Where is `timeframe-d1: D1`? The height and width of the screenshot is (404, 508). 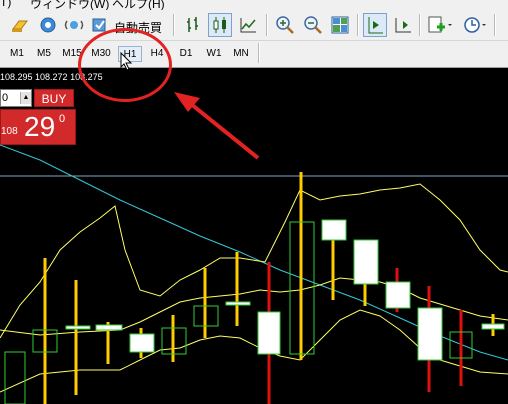
timeframe-d1: D1 is located at coordinates (186, 54).